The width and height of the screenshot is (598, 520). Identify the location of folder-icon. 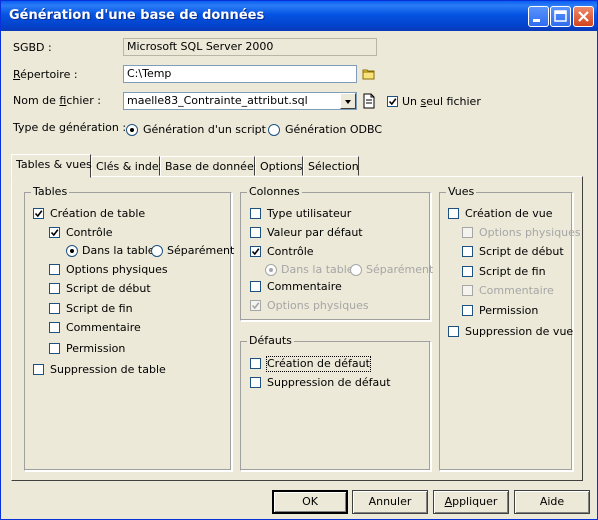
(368, 74).